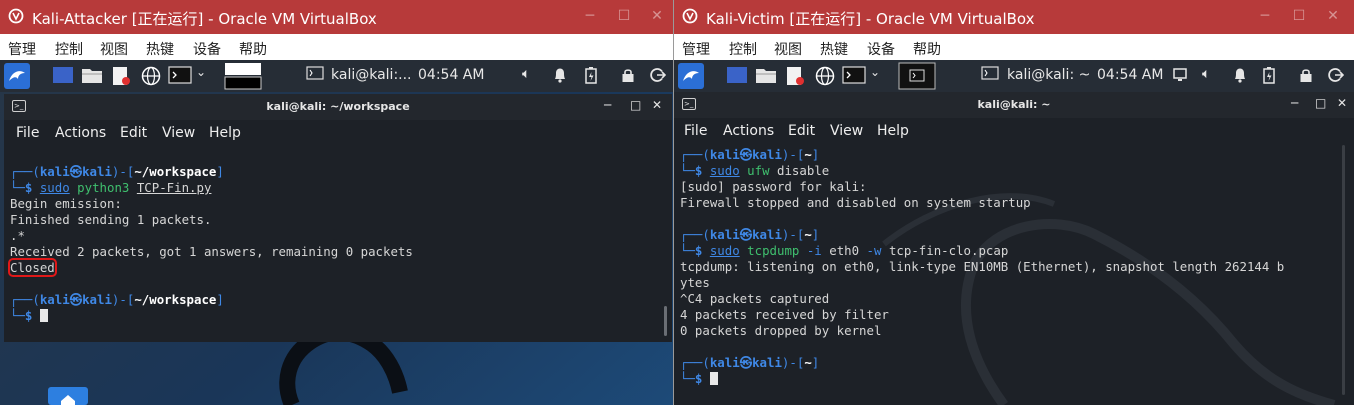  I want to click on terminal-title: kali@kali: ~, so click(1014, 104).